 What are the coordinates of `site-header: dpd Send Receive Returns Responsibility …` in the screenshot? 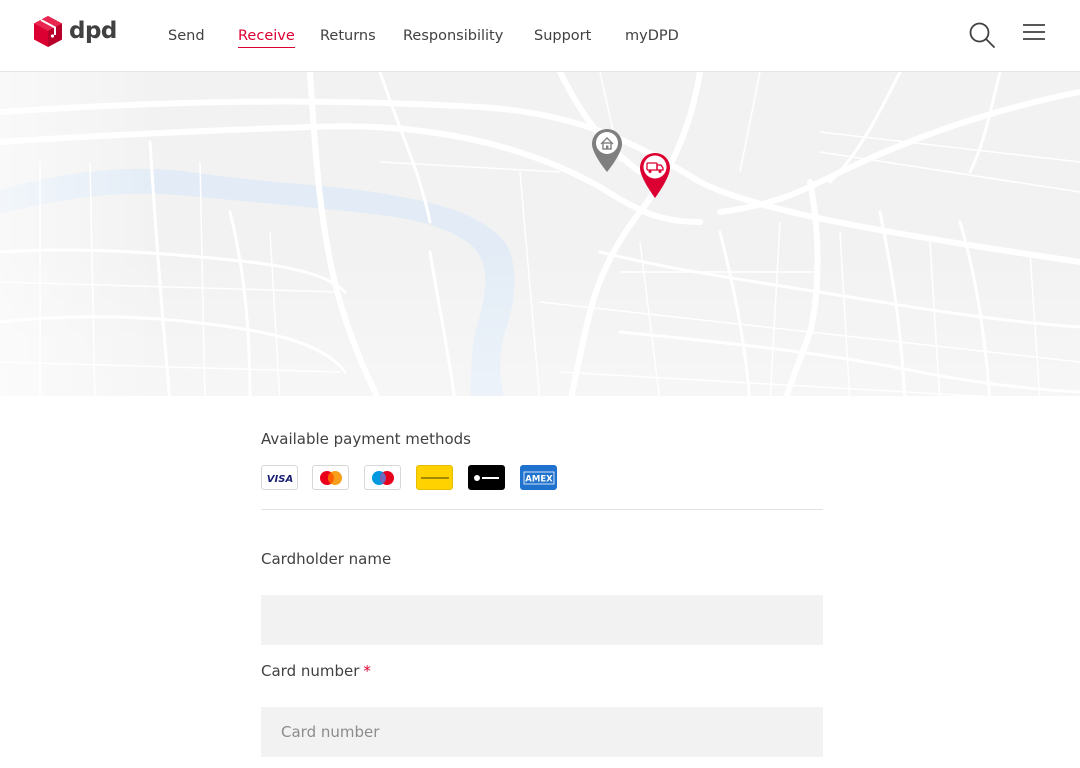 It's located at (540, 36).